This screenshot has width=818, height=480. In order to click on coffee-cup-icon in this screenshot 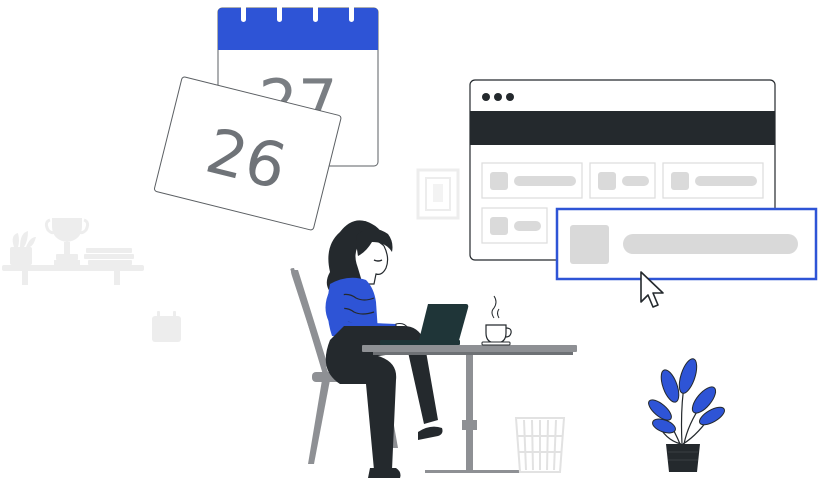, I will do `click(496, 320)`.